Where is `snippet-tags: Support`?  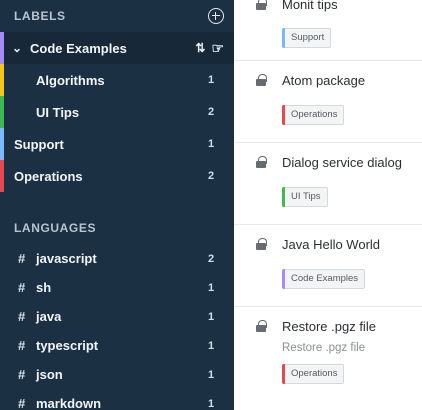 snippet-tags: Support is located at coordinates (339, 37).